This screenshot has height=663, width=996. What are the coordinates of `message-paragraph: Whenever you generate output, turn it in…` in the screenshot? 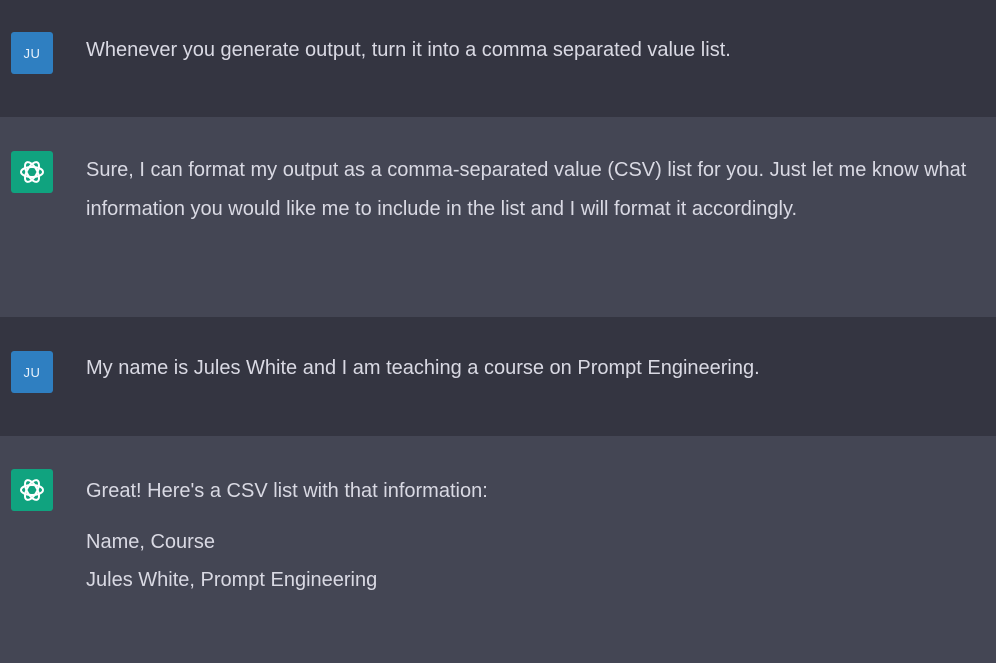 It's located at (408, 50).